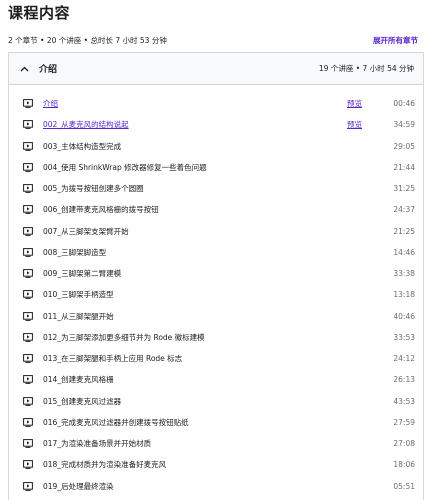 This screenshot has height=500, width=426. I want to click on lecture-item: 006_创建带麦克风格栅的拨号按钮 24:37, so click(216, 209).